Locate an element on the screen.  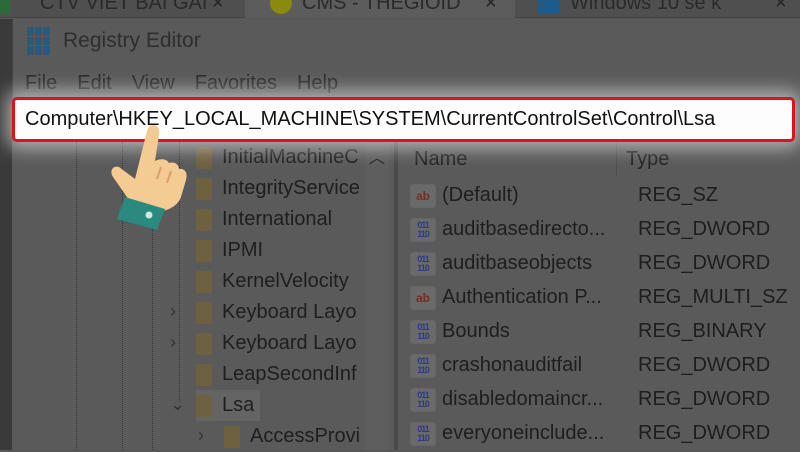
column-header-name: Name is located at coordinates (440, 159).